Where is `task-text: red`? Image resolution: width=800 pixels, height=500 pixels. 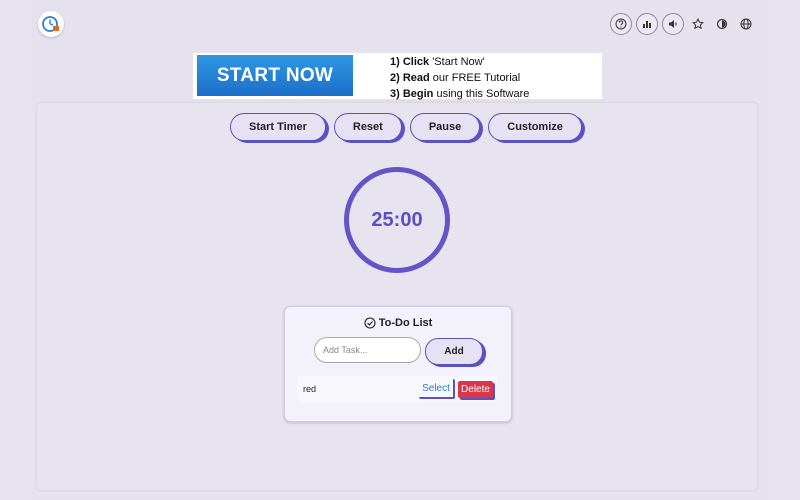
task-text: red is located at coordinates (310, 389).